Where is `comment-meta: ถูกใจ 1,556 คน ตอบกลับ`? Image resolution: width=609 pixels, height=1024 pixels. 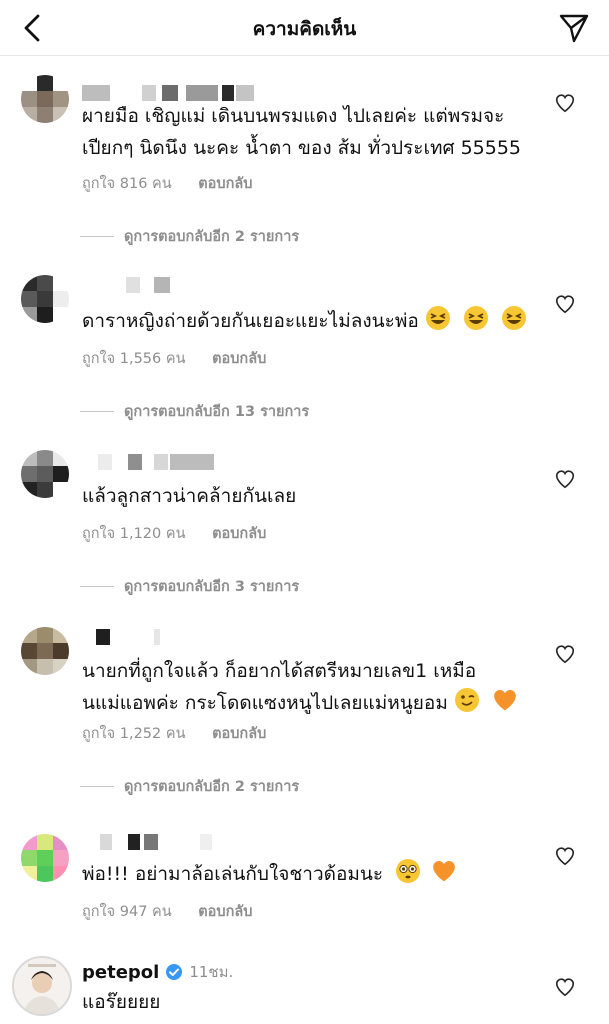 comment-meta: ถูกใจ 1,556 คน ตอบกลับ is located at coordinates (174, 358).